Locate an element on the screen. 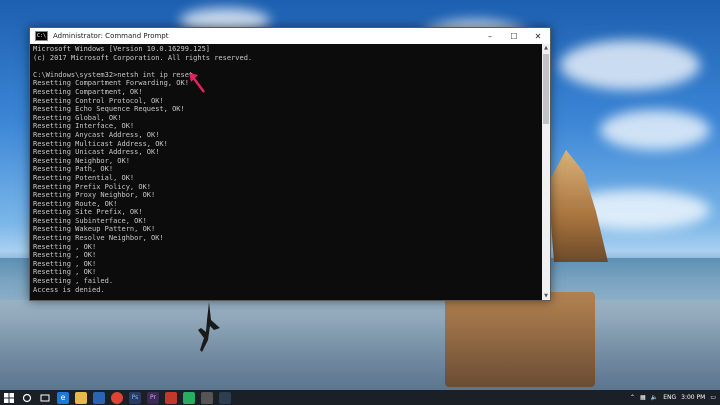 The height and width of the screenshot is (405, 720). photoshop-icon: Ps is located at coordinates (135, 397).